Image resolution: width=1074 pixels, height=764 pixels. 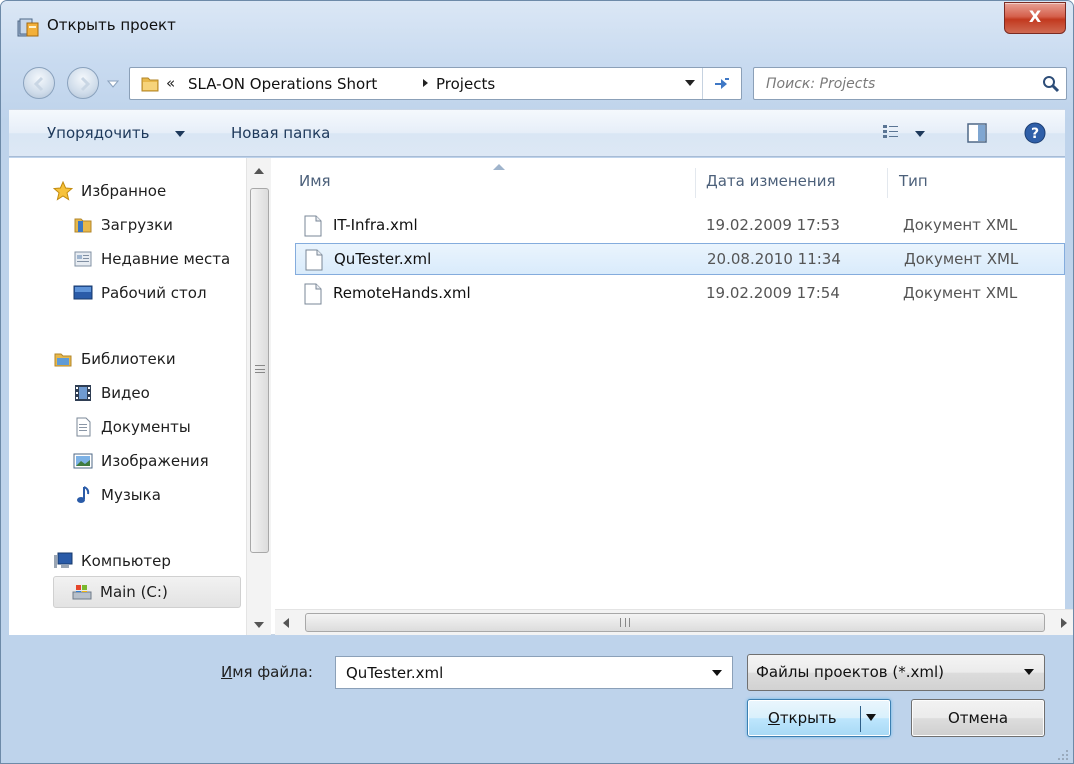 What do you see at coordinates (131, 495) in the screenshot?
I see `nav-music-label: Музыка` at bounding box center [131, 495].